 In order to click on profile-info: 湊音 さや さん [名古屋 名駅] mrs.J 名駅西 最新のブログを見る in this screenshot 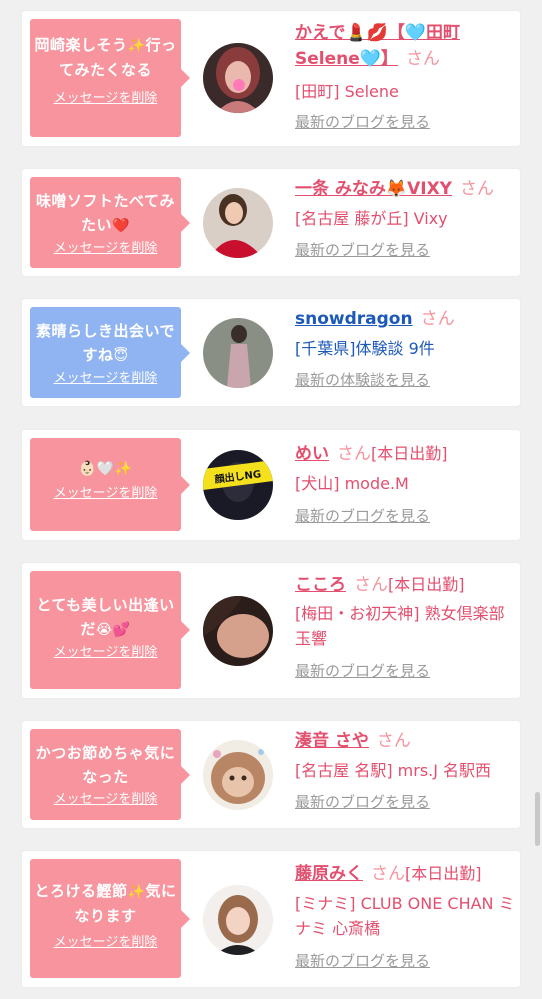, I will do `click(406, 770)`.